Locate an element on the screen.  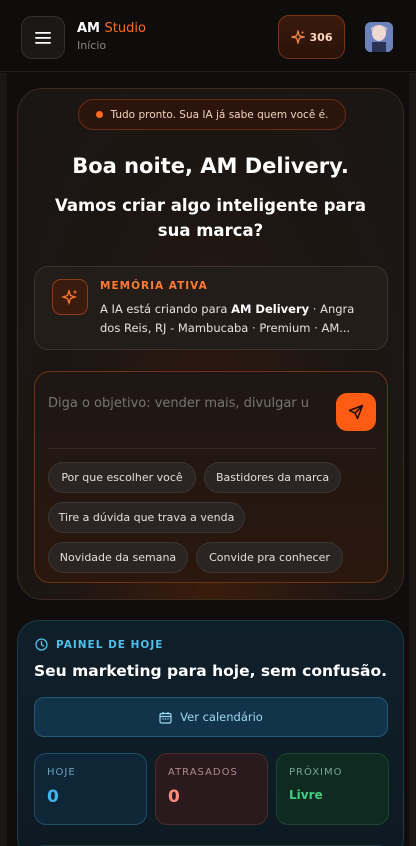
objective-input is located at coordinates (189, 403).